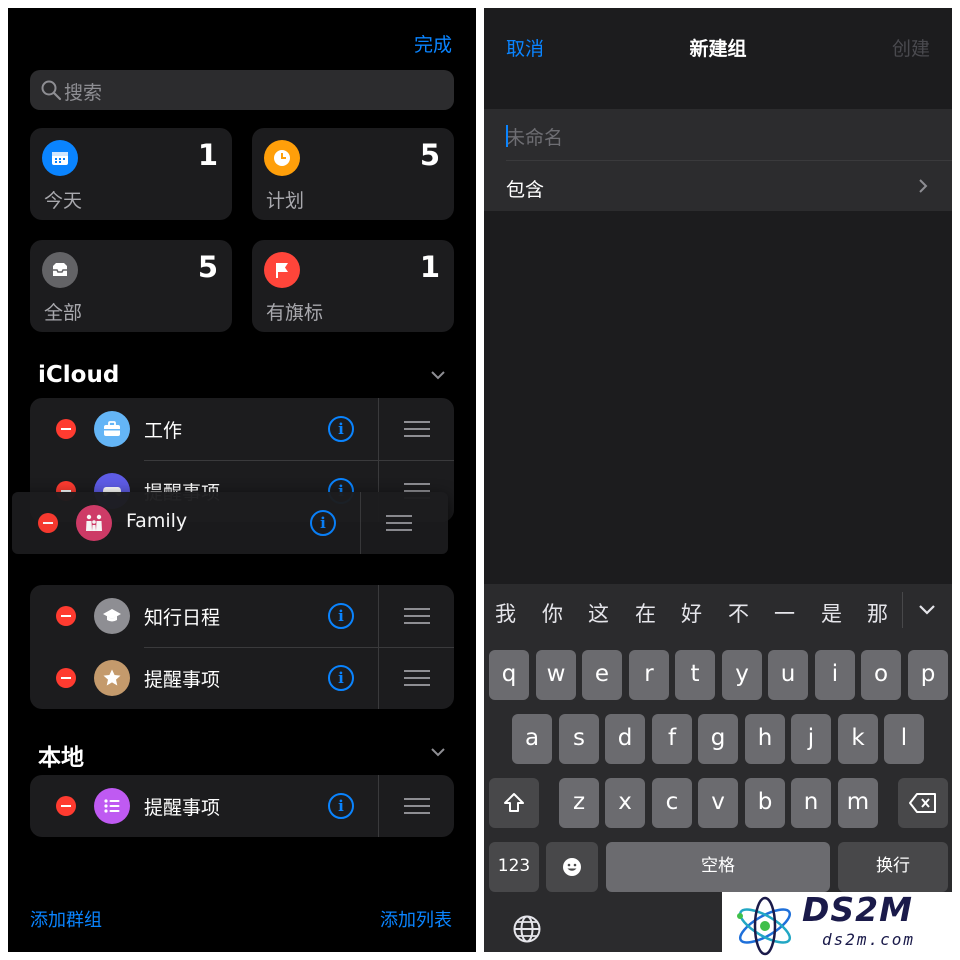 The height and width of the screenshot is (960, 960). I want to click on shift-key, so click(514, 803).